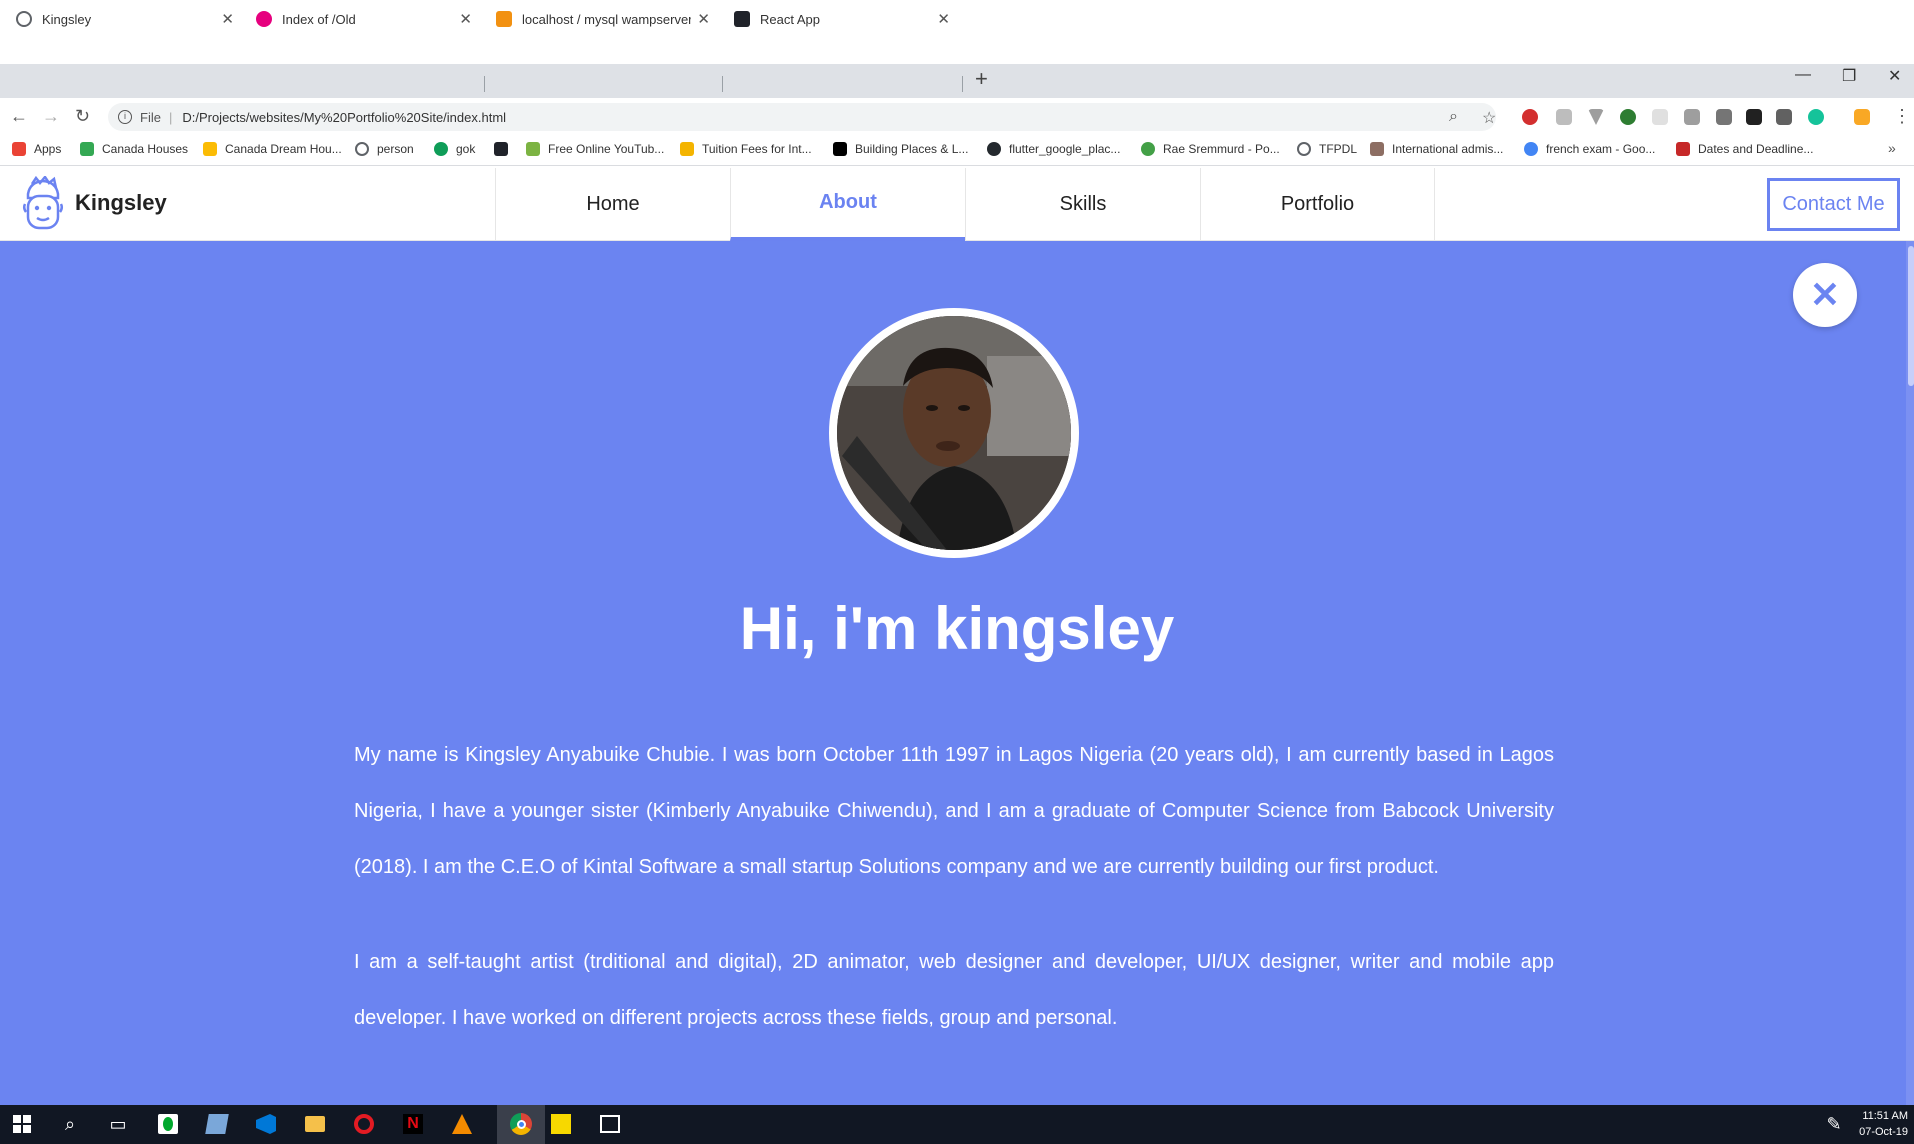  What do you see at coordinates (168, 1124) in the screenshot?
I see `evernote-icon` at bounding box center [168, 1124].